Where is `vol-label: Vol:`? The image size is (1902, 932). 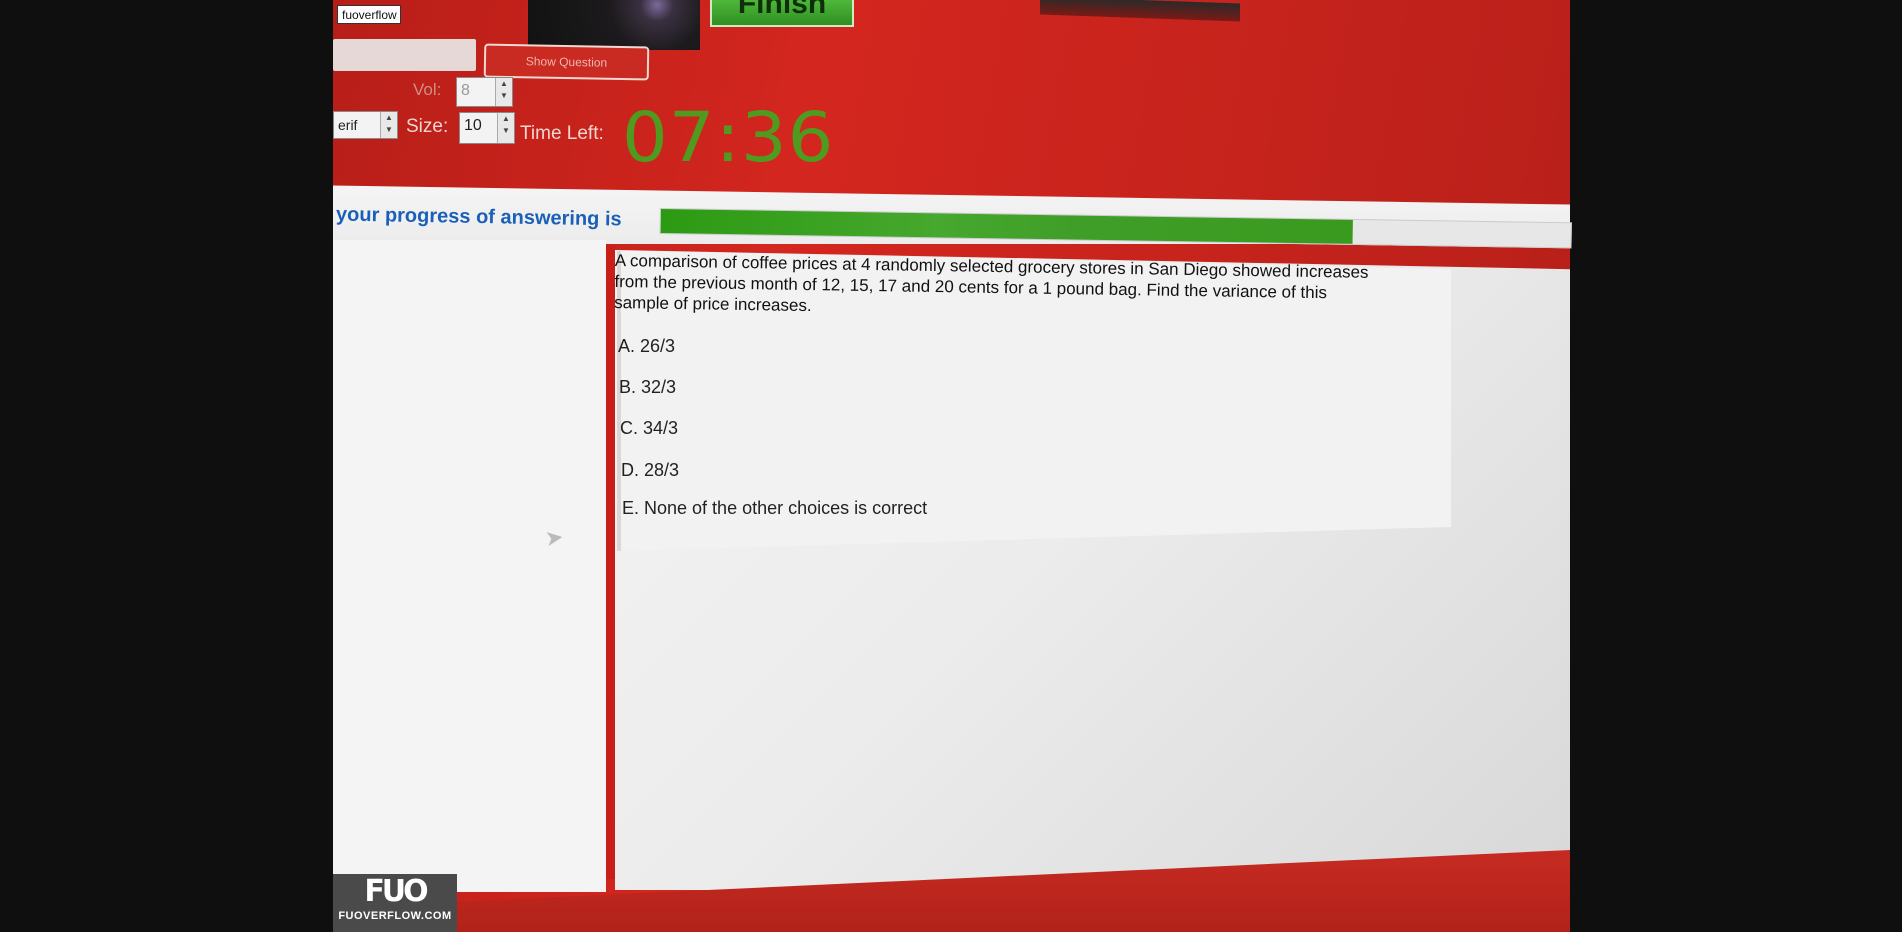
vol-label: Vol: is located at coordinates (427, 89).